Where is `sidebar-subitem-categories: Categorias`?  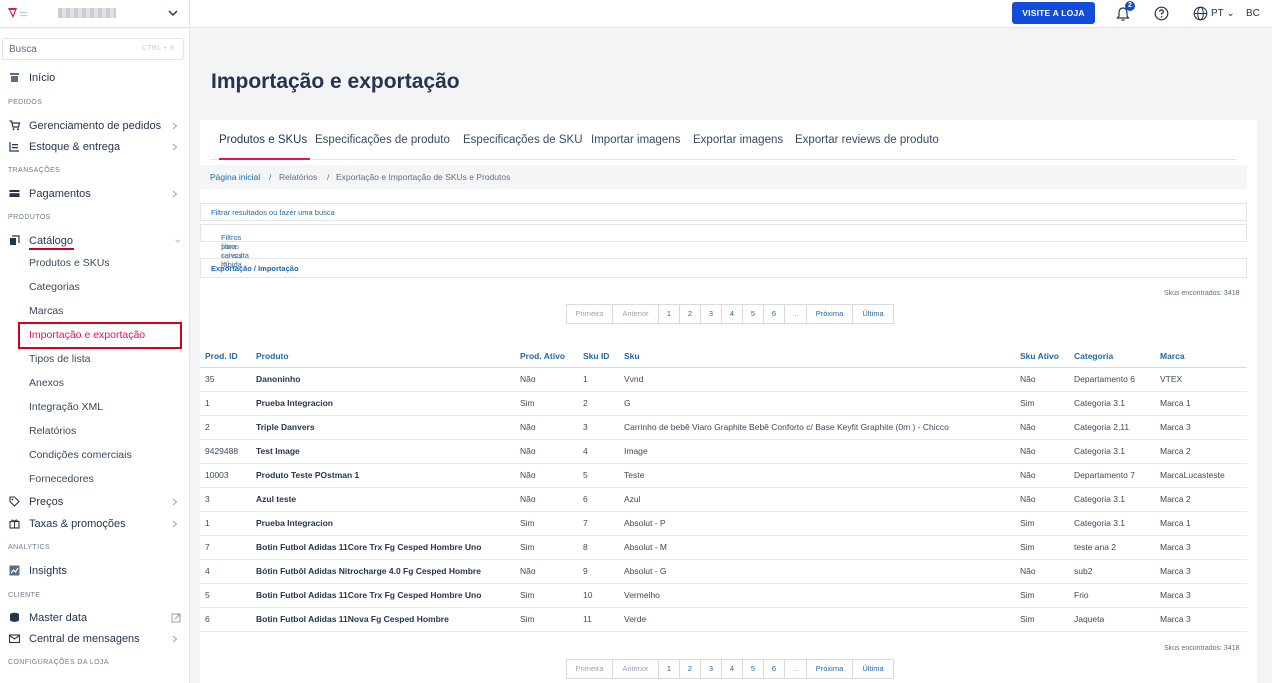 sidebar-subitem-categories: Categorias is located at coordinates (54, 287).